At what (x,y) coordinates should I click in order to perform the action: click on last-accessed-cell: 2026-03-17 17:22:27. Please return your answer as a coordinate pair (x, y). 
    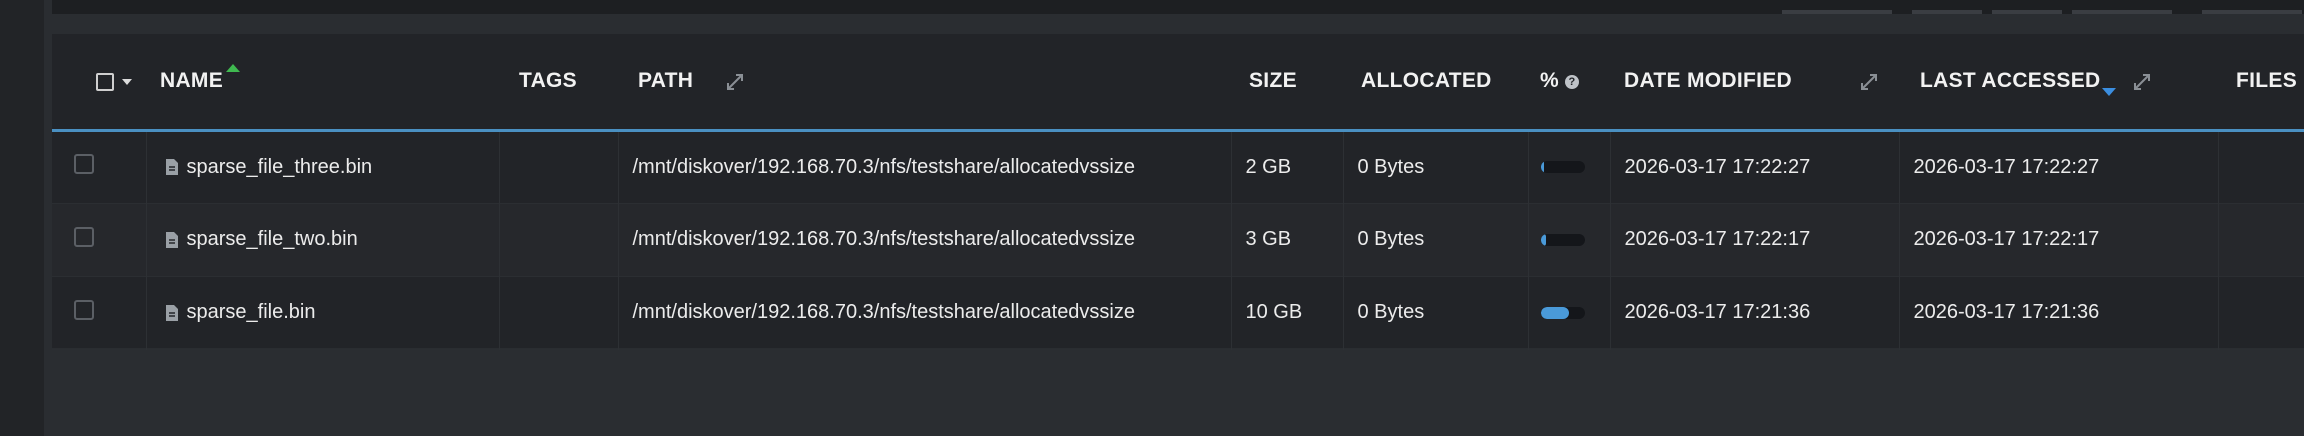
    Looking at the image, I should click on (2059, 166).